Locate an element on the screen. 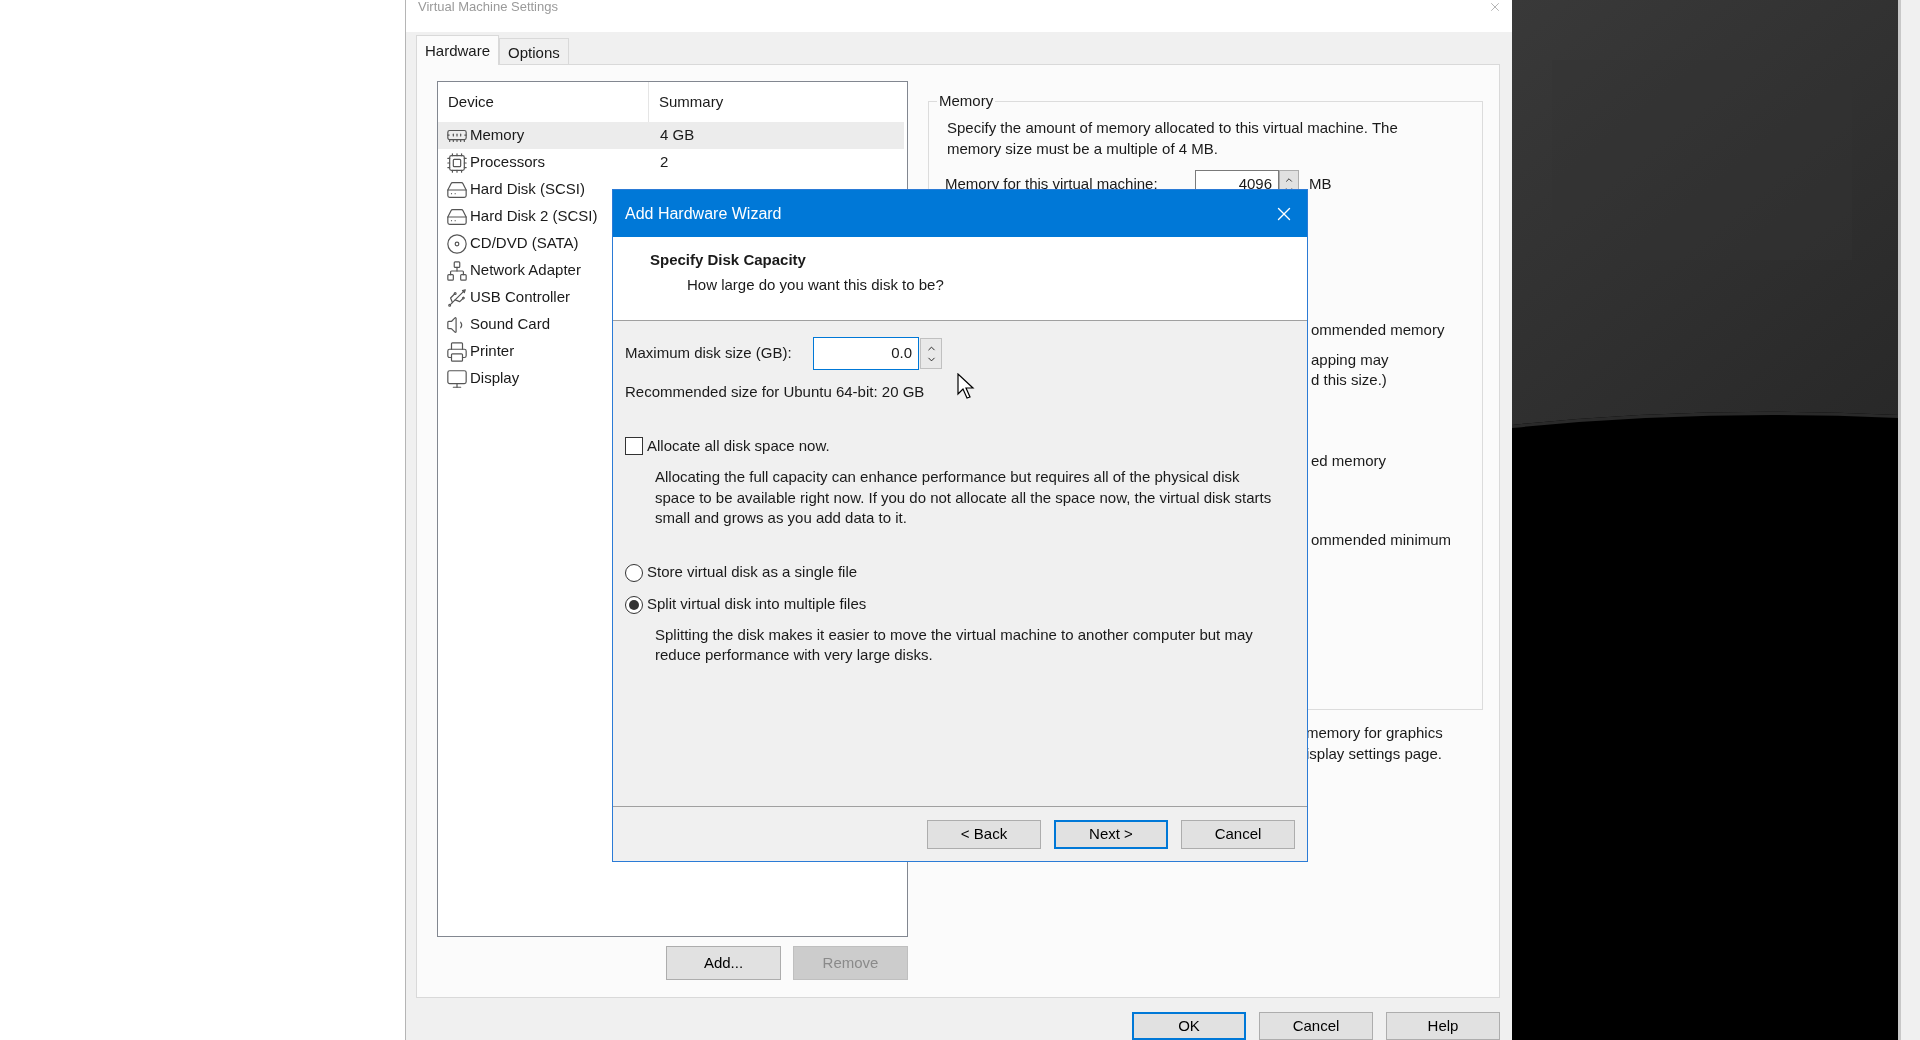 The image size is (1920, 1040). memory-hint-text: ommended minimum is located at coordinates (1382, 539).